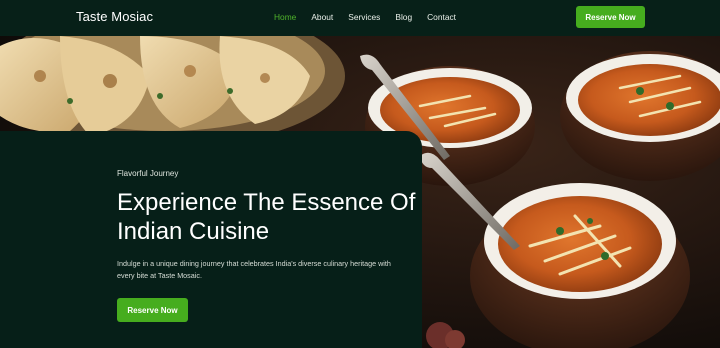  I want to click on brand-logo: Taste Mosiac, so click(114, 16).